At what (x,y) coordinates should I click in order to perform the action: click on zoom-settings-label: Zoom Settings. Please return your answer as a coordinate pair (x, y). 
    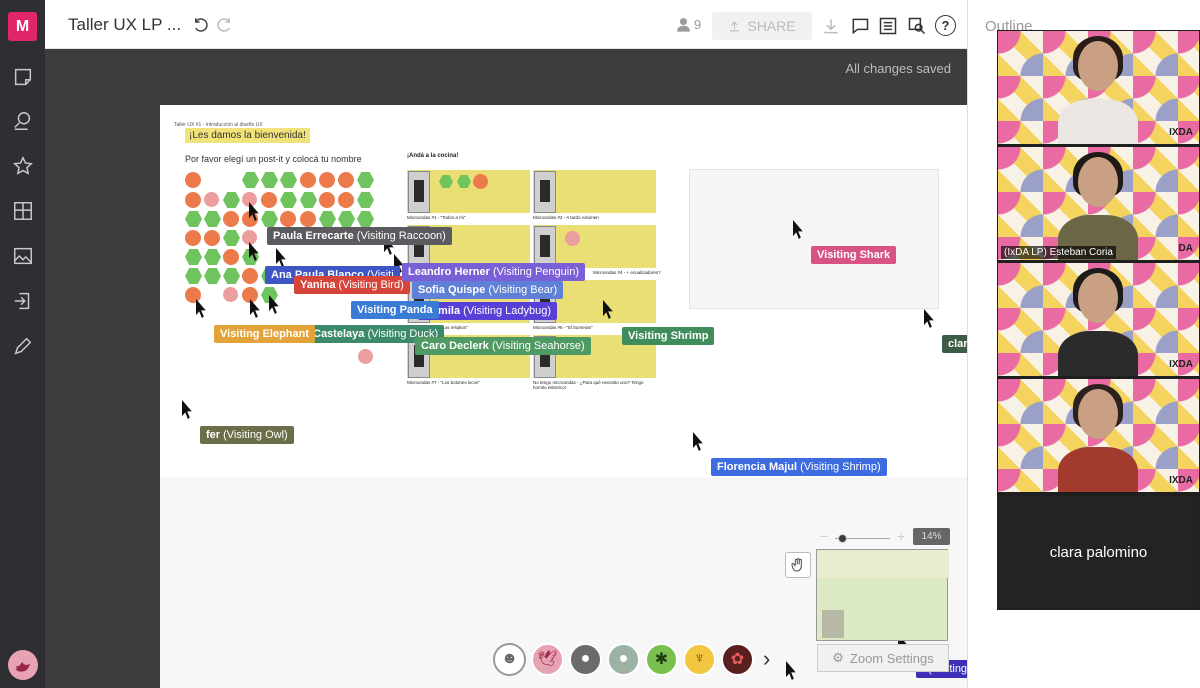
    Looking at the image, I should click on (891, 658).